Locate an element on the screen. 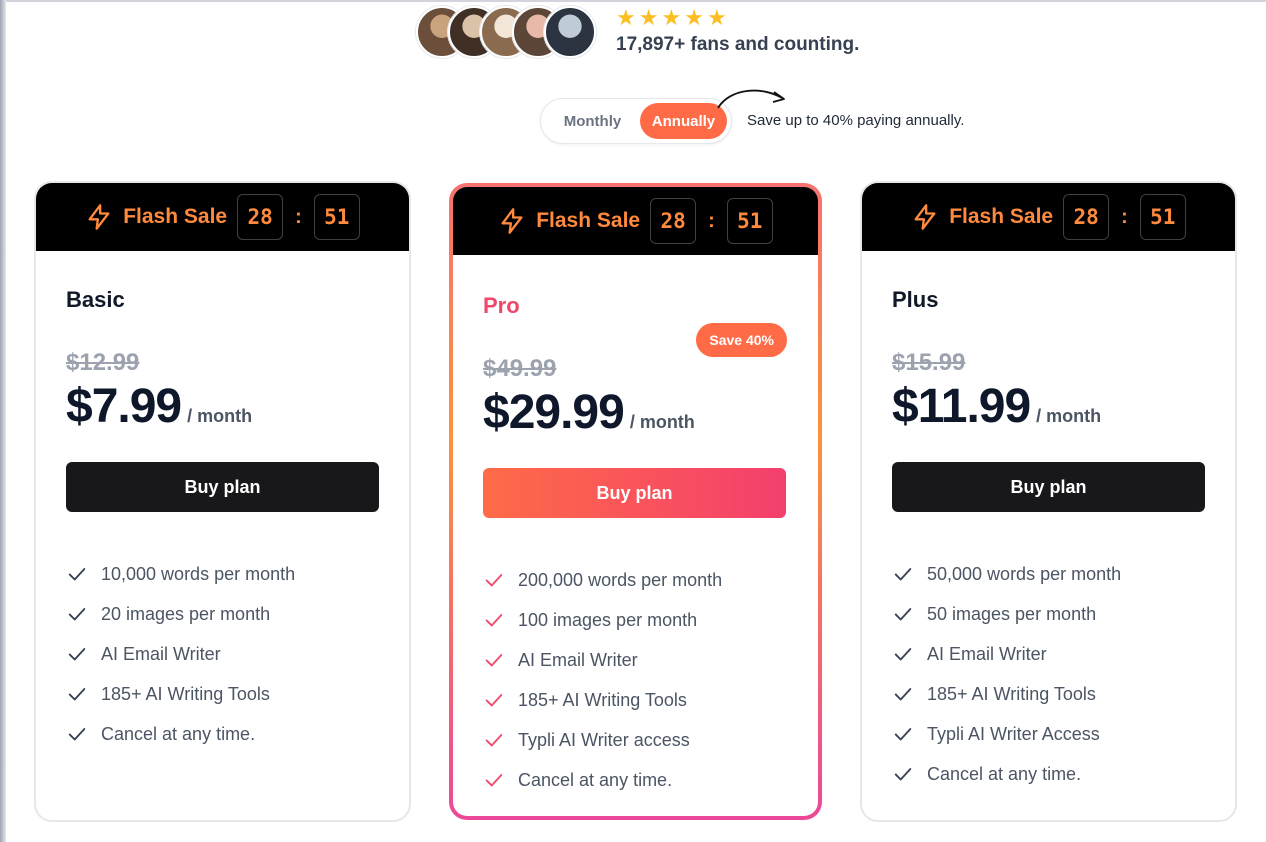 The height and width of the screenshot is (842, 1266). toggle-monthly: Monthly is located at coordinates (592, 121).